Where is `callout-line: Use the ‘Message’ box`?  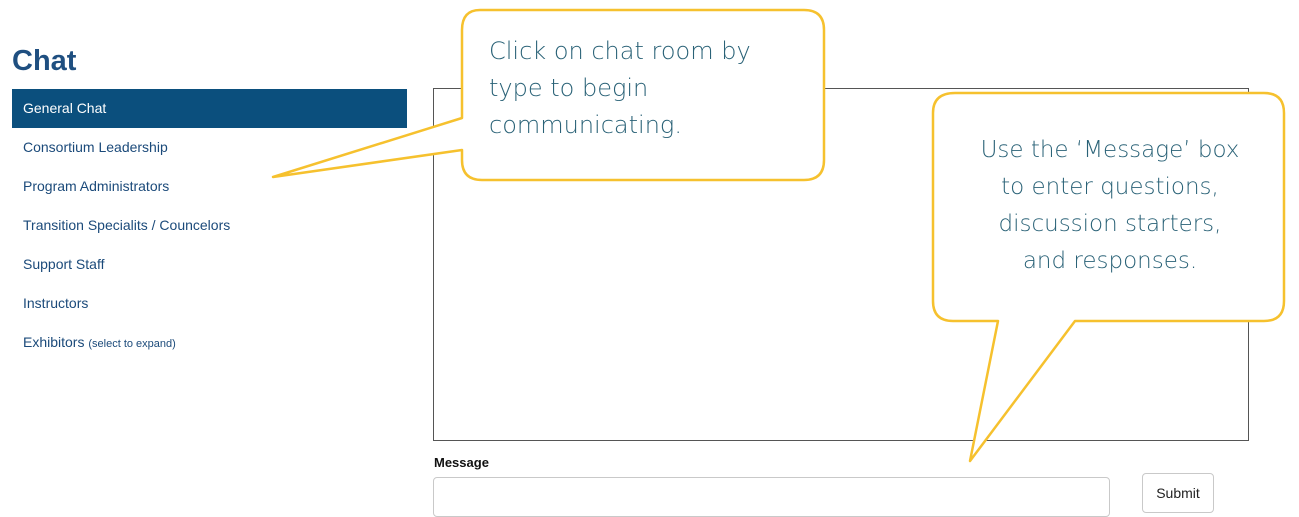 callout-line: Use the ‘Message’ box is located at coordinates (1110, 150).